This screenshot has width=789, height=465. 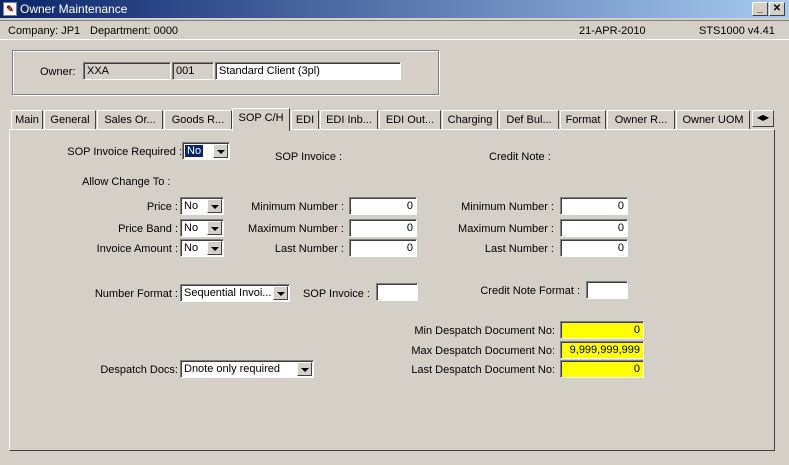 I want to click on tab-sop-ch: SOP C/H, so click(x=261, y=119).